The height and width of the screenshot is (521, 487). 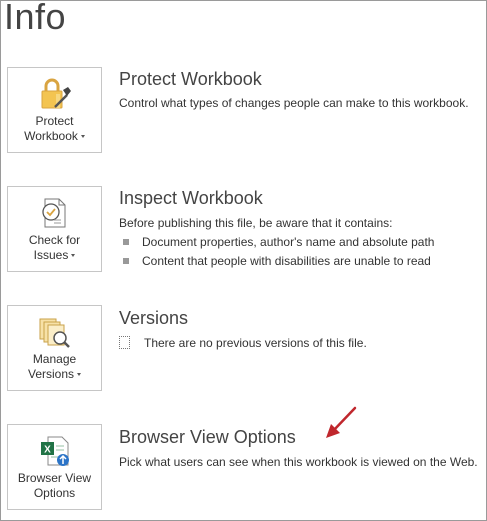 What do you see at coordinates (54, 467) in the screenshot?
I see `browser-view-options-button: X Browser View Options` at bounding box center [54, 467].